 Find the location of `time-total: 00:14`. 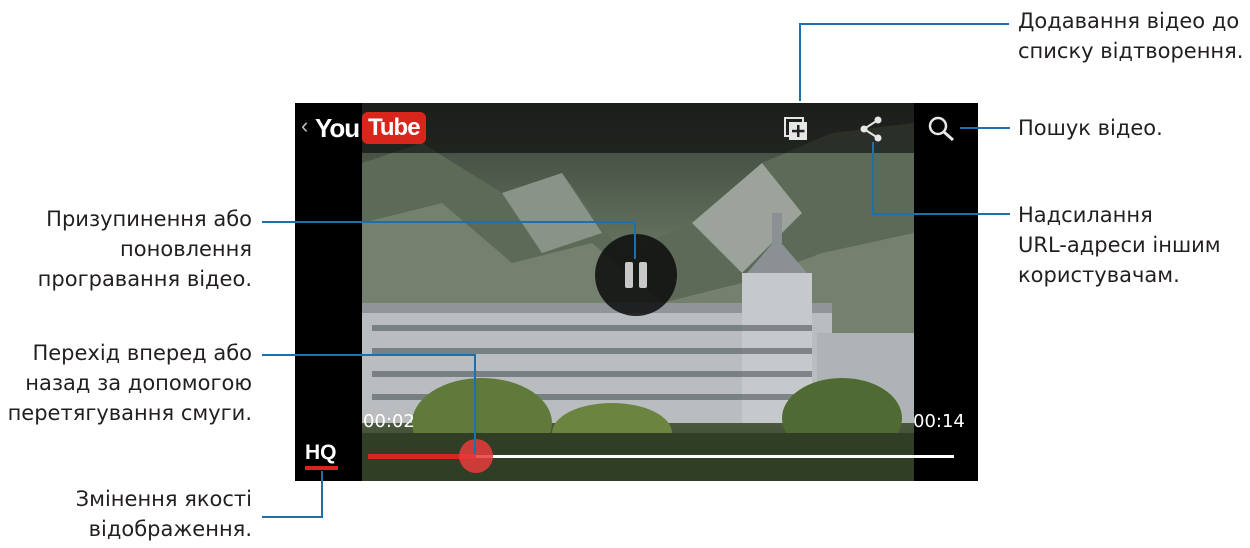

time-total: 00:14 is located at coordinates (939, 421).